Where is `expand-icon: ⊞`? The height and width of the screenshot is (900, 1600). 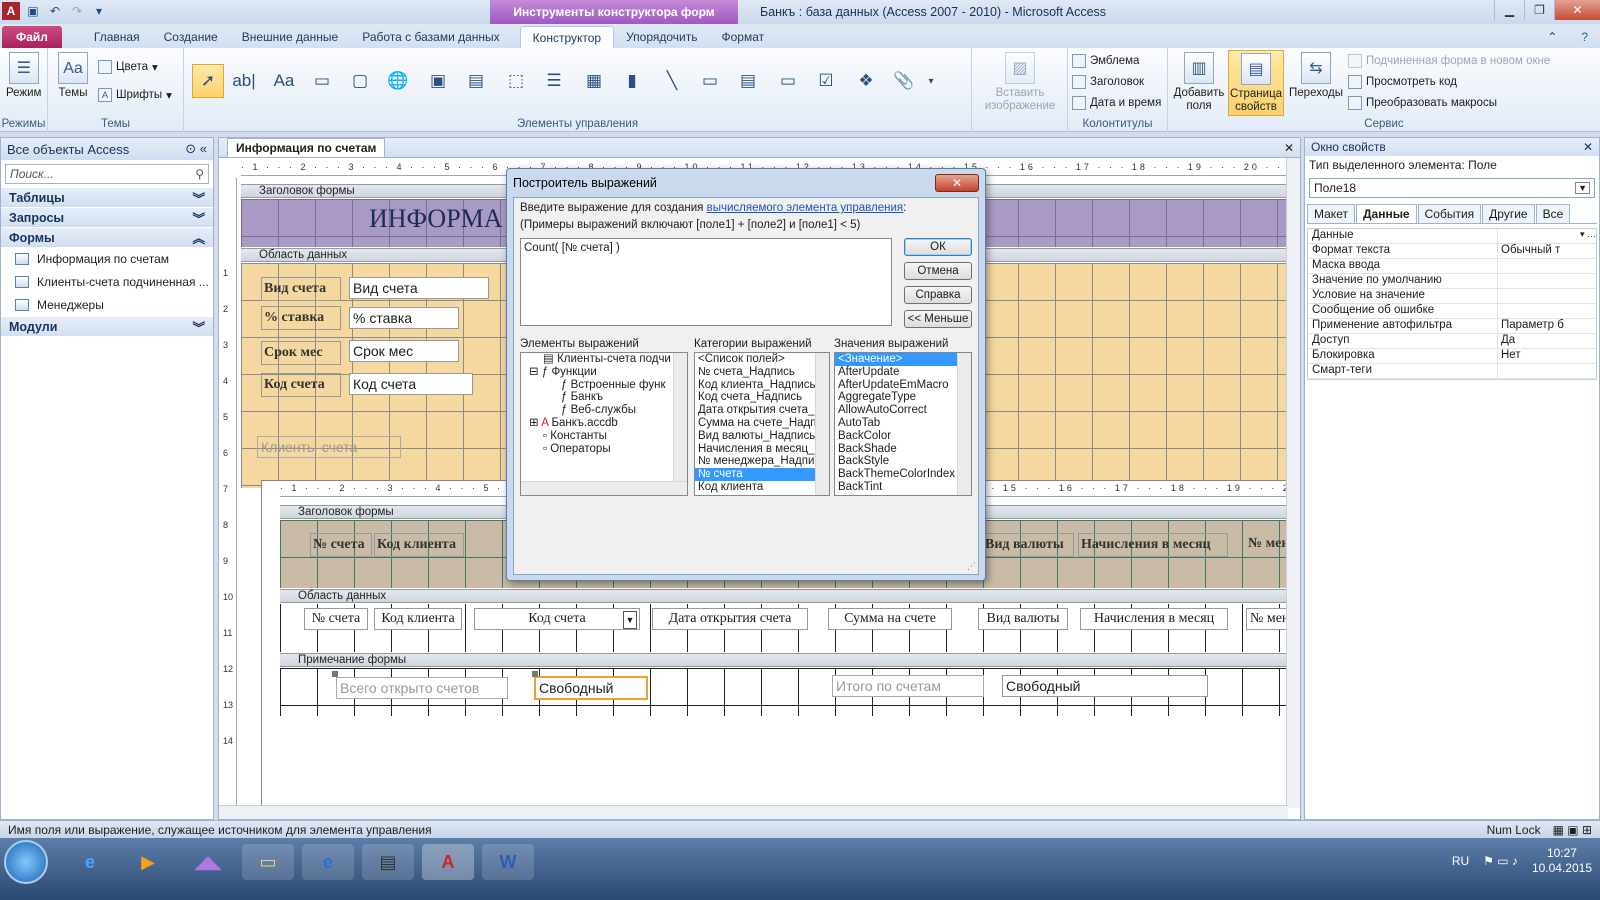 expand-icon: ⊞ is located at coordinates (535, 423).